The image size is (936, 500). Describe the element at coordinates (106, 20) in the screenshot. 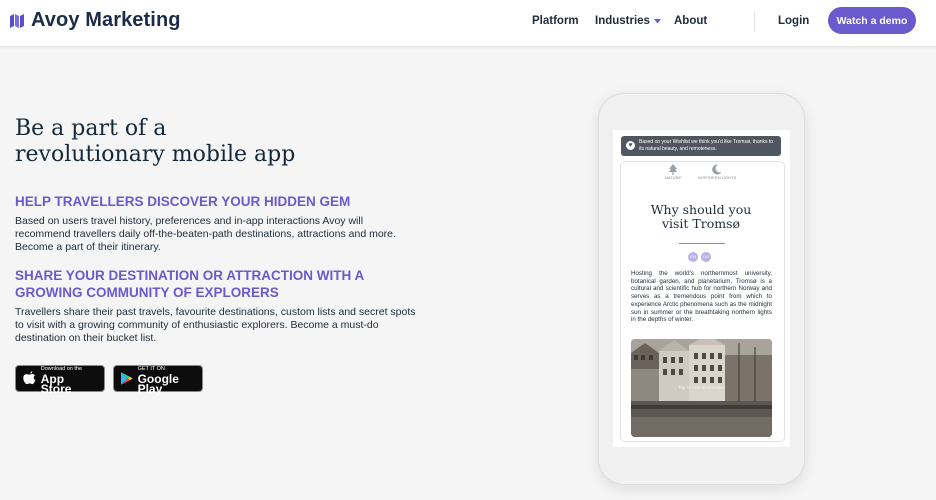

I see `brand-name: Avoy Marketing` at that location.